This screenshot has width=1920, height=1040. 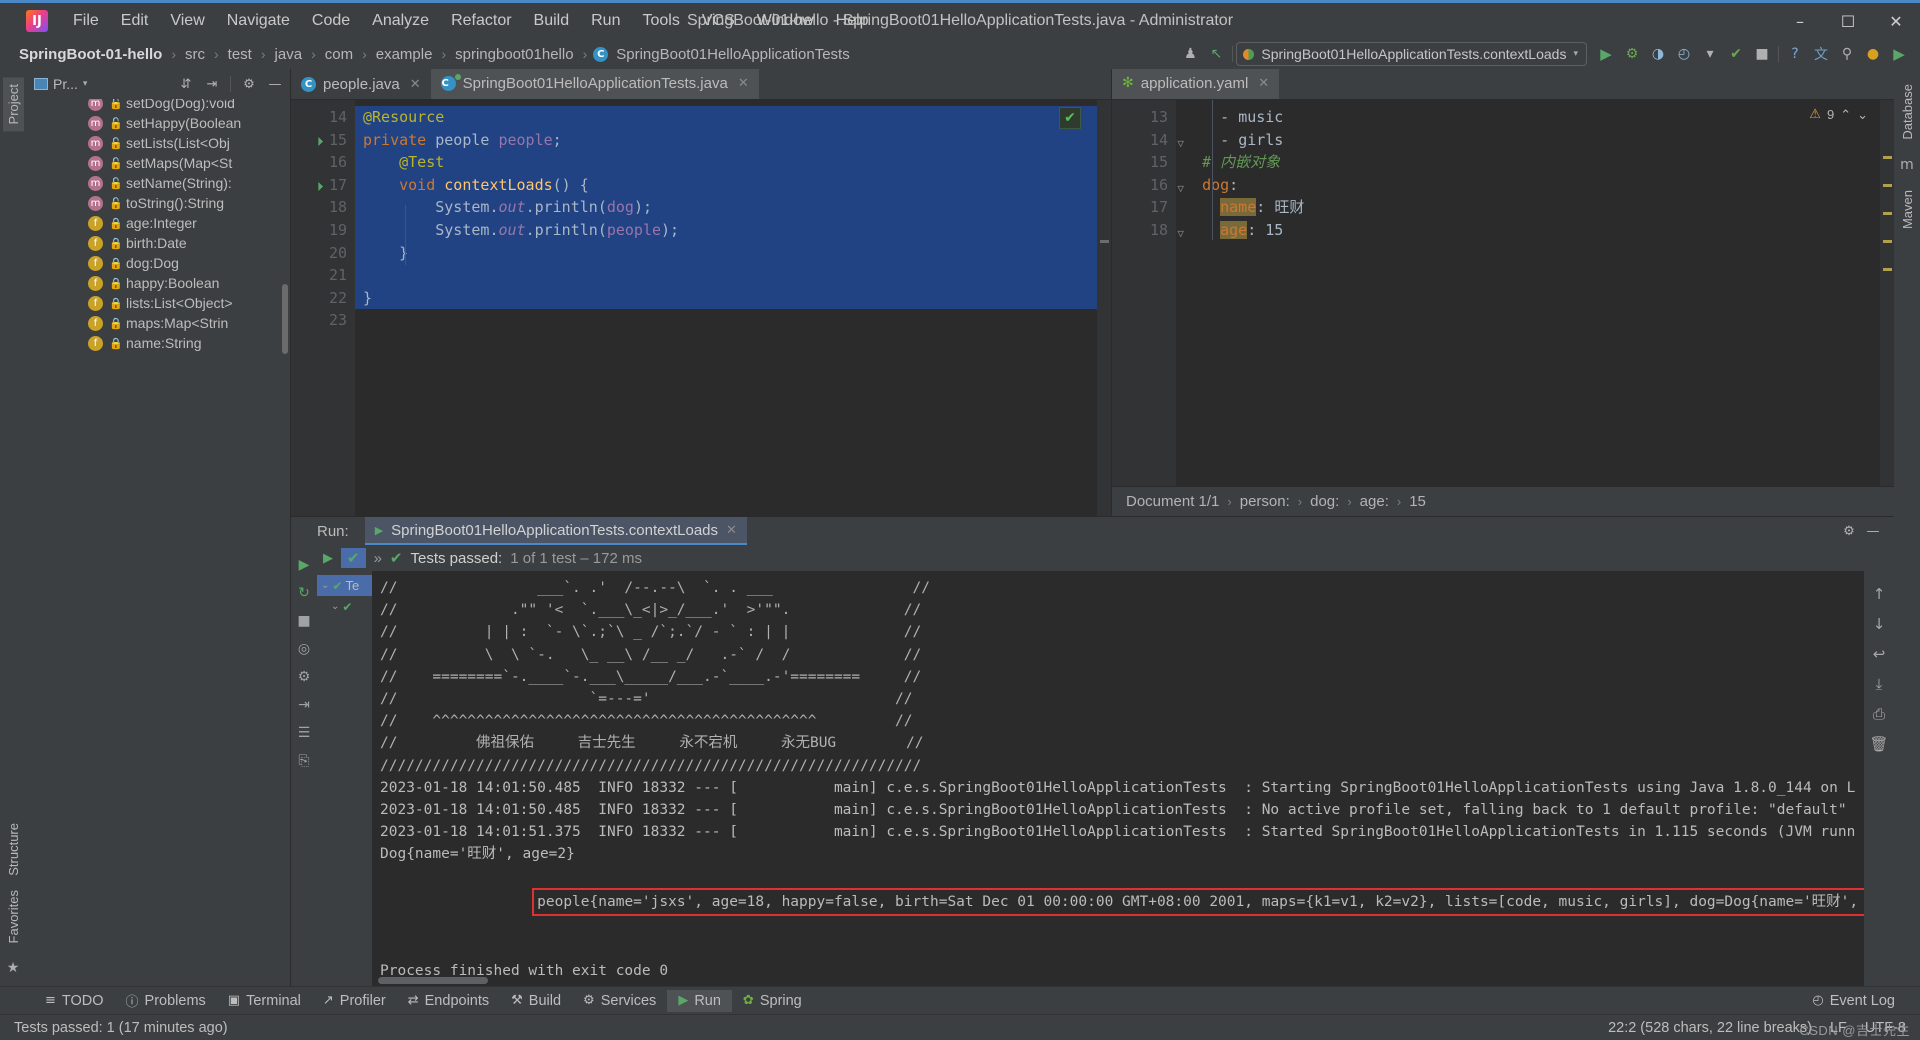 What do you see at coordinates (1879, 744) in the screenshot?
I see `clear-all-icon: 🗑` at bounding box center [1879, 744].